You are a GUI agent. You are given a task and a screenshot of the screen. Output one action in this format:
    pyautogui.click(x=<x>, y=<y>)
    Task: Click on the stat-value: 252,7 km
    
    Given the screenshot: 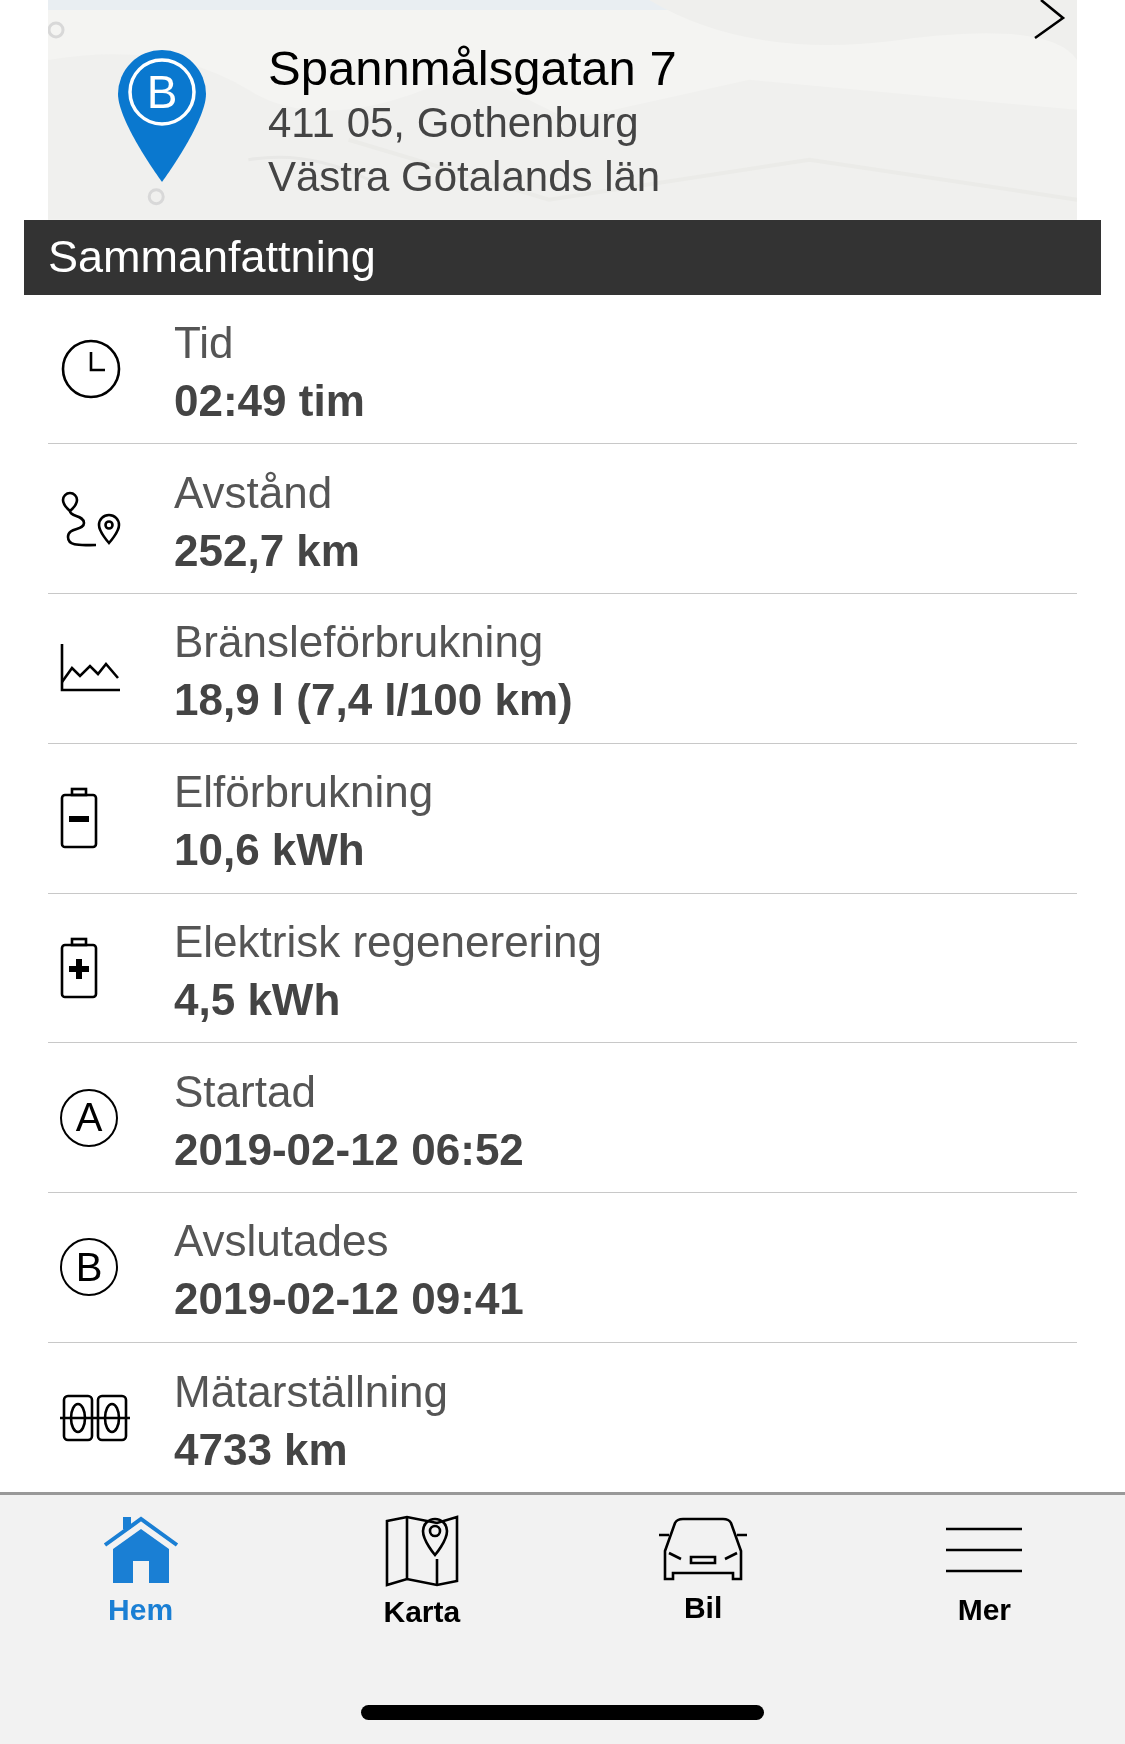 What is the action you would take?
    pyautogui.click(x=267, y=550)
    